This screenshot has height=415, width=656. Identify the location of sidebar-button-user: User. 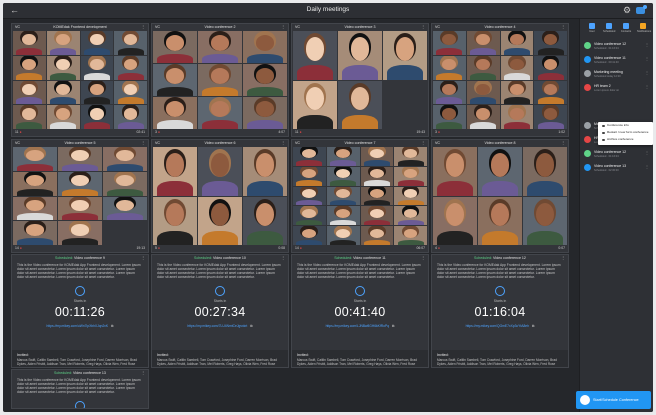
(592, 28).